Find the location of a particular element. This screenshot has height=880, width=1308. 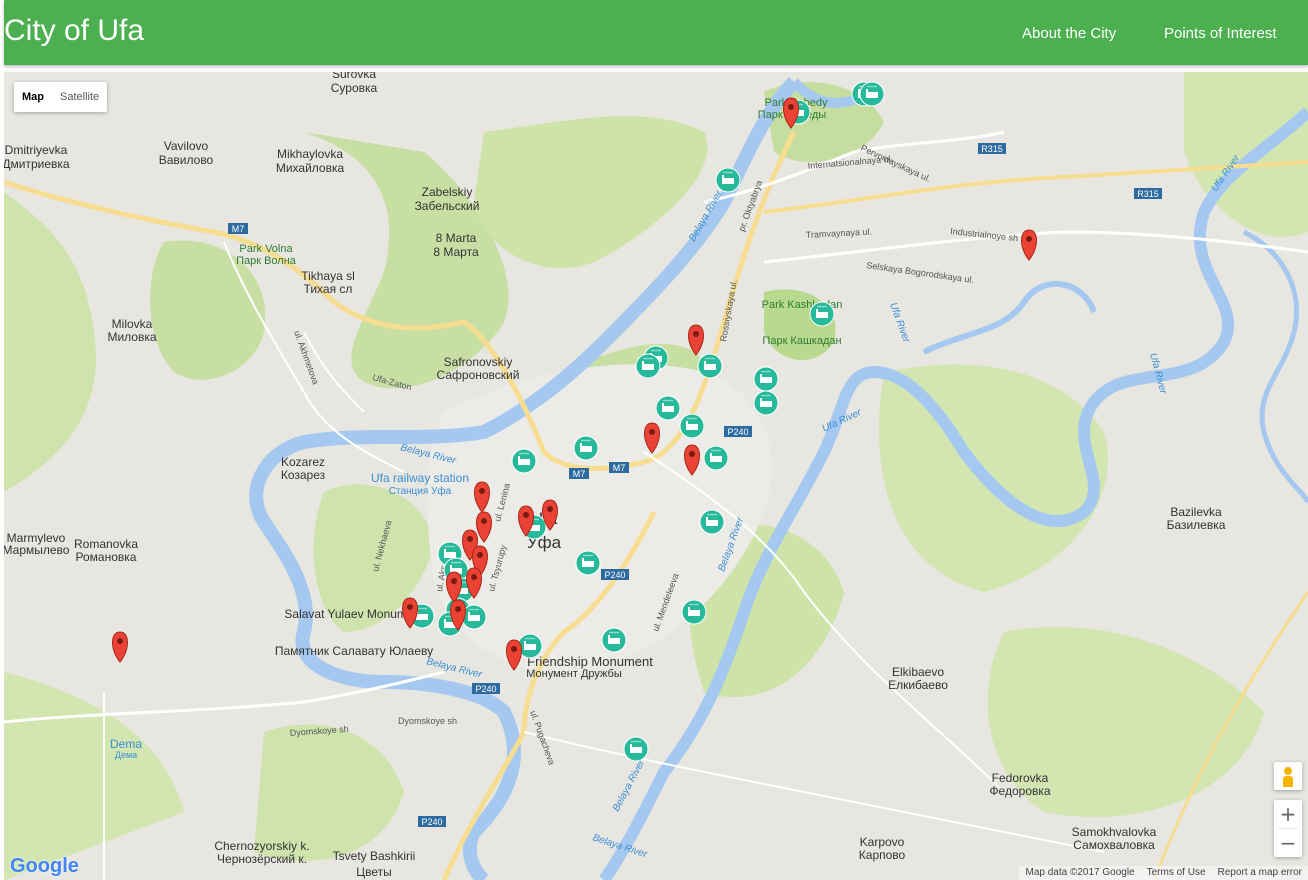

label-fedorovka-ru: Федоровка is located at coordinates (1019, 791).